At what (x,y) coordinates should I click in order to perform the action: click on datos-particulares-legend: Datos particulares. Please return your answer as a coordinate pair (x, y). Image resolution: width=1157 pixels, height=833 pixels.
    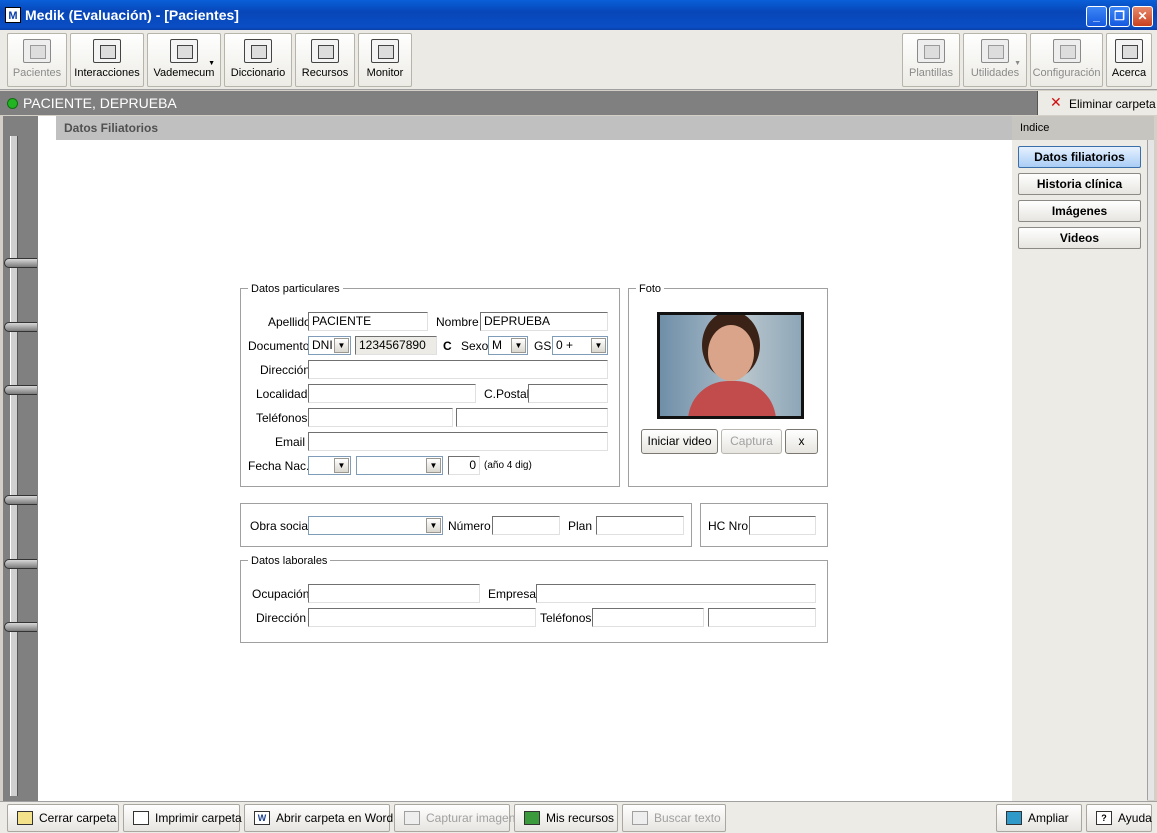
    Looking at the image, I should click on (295, 289).